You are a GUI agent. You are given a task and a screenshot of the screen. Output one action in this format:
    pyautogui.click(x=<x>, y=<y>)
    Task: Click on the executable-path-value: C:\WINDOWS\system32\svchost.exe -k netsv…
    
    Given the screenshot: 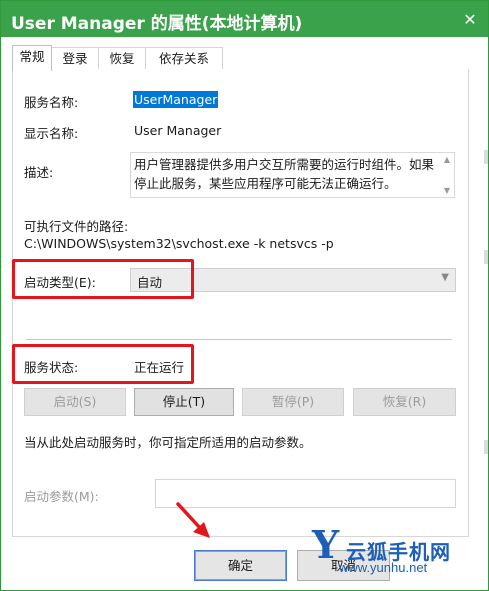 What is the action you would take?
    pyautogui.click(x=179, y=243)
    